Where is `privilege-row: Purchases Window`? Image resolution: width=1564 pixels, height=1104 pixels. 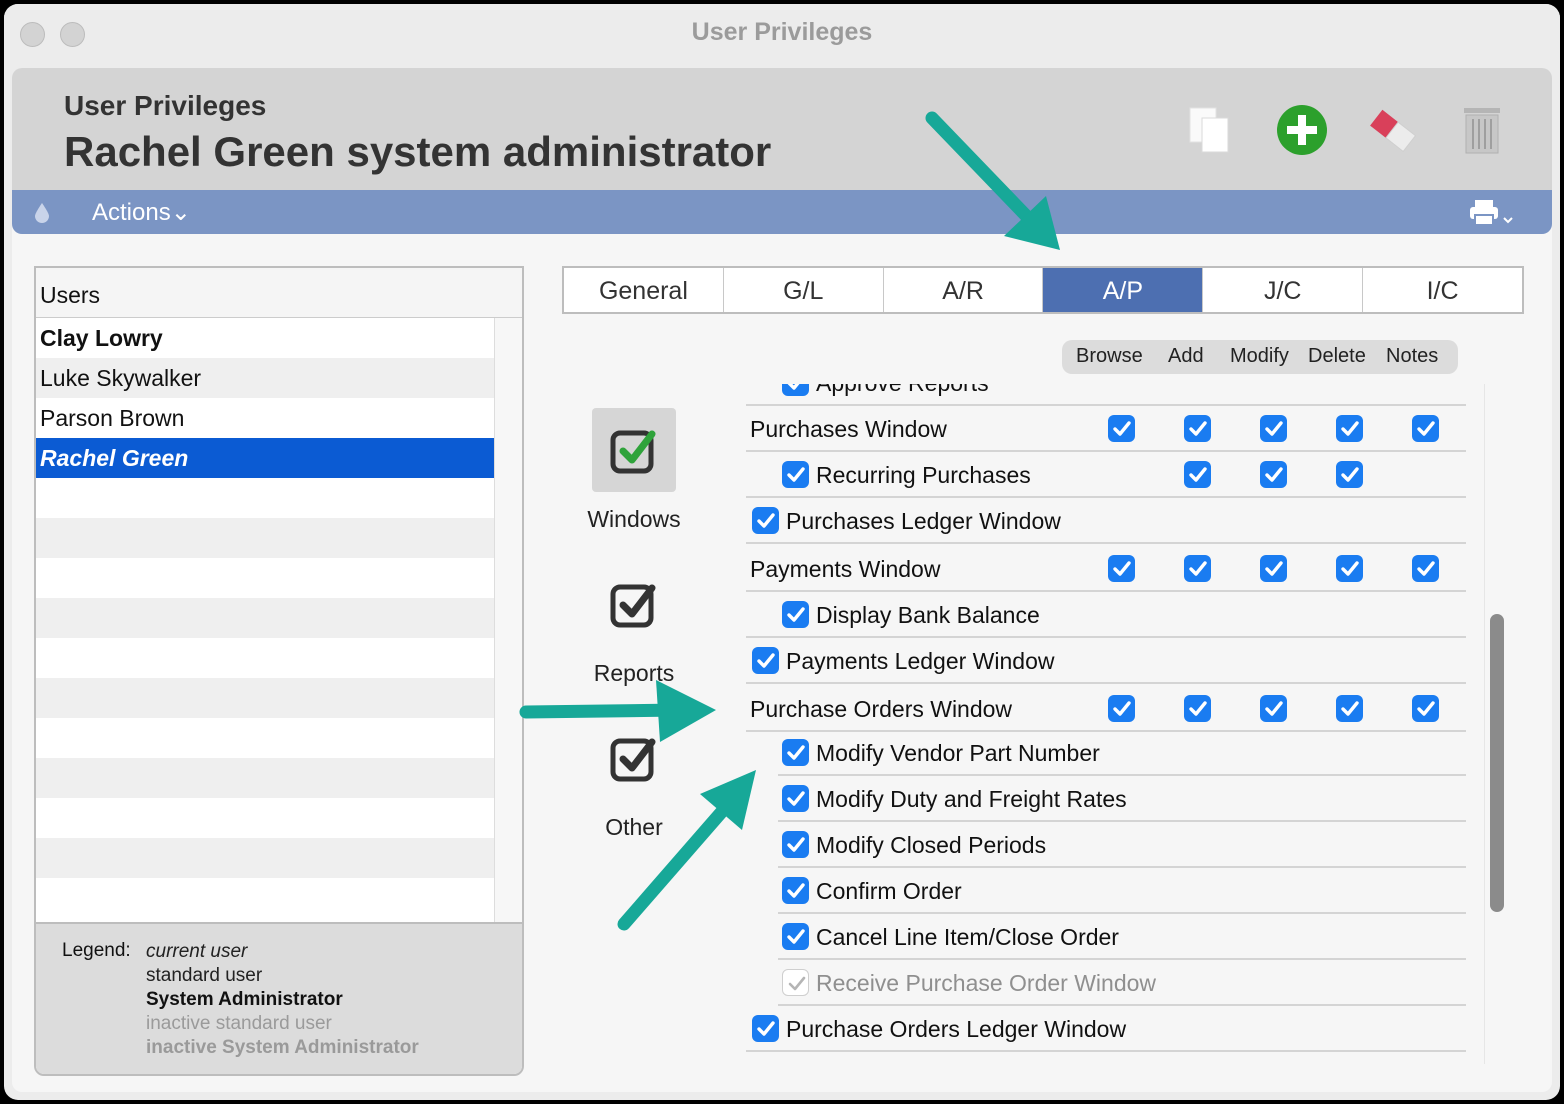
privilege-row: Purchases Window is located at coordinates (1106, 429).